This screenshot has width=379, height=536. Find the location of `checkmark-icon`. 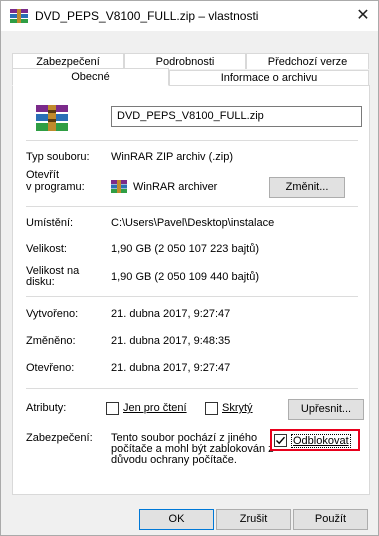

checkmark-icon is located at coordinates (281, 440).